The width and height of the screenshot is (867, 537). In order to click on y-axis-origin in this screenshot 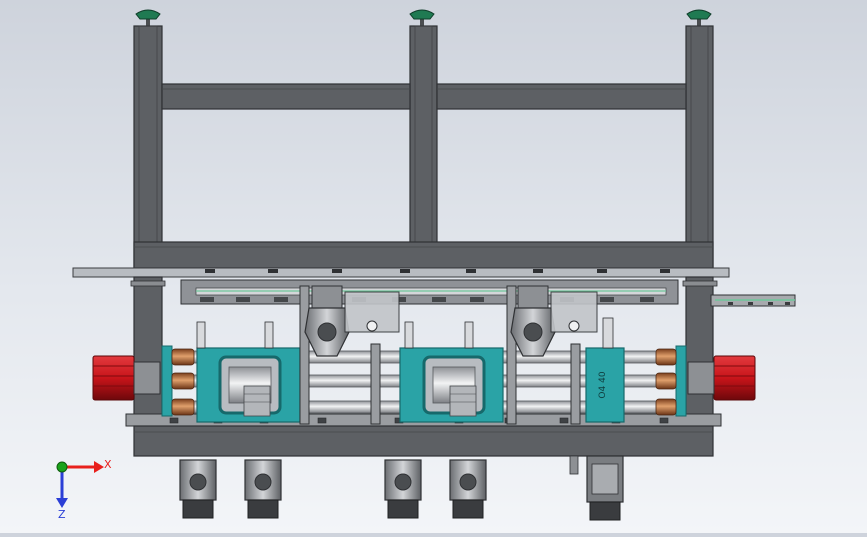, I will do `click(62, 467)`.